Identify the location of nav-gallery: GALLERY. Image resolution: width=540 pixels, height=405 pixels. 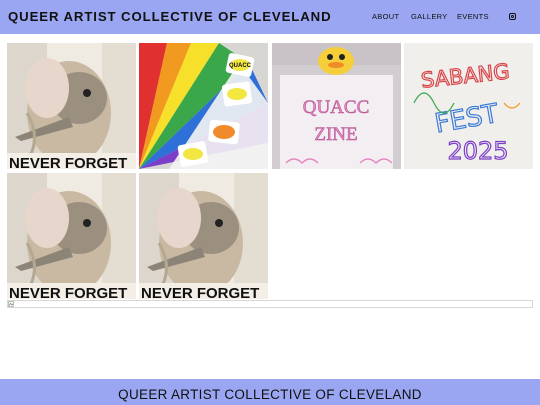
(429, 16).